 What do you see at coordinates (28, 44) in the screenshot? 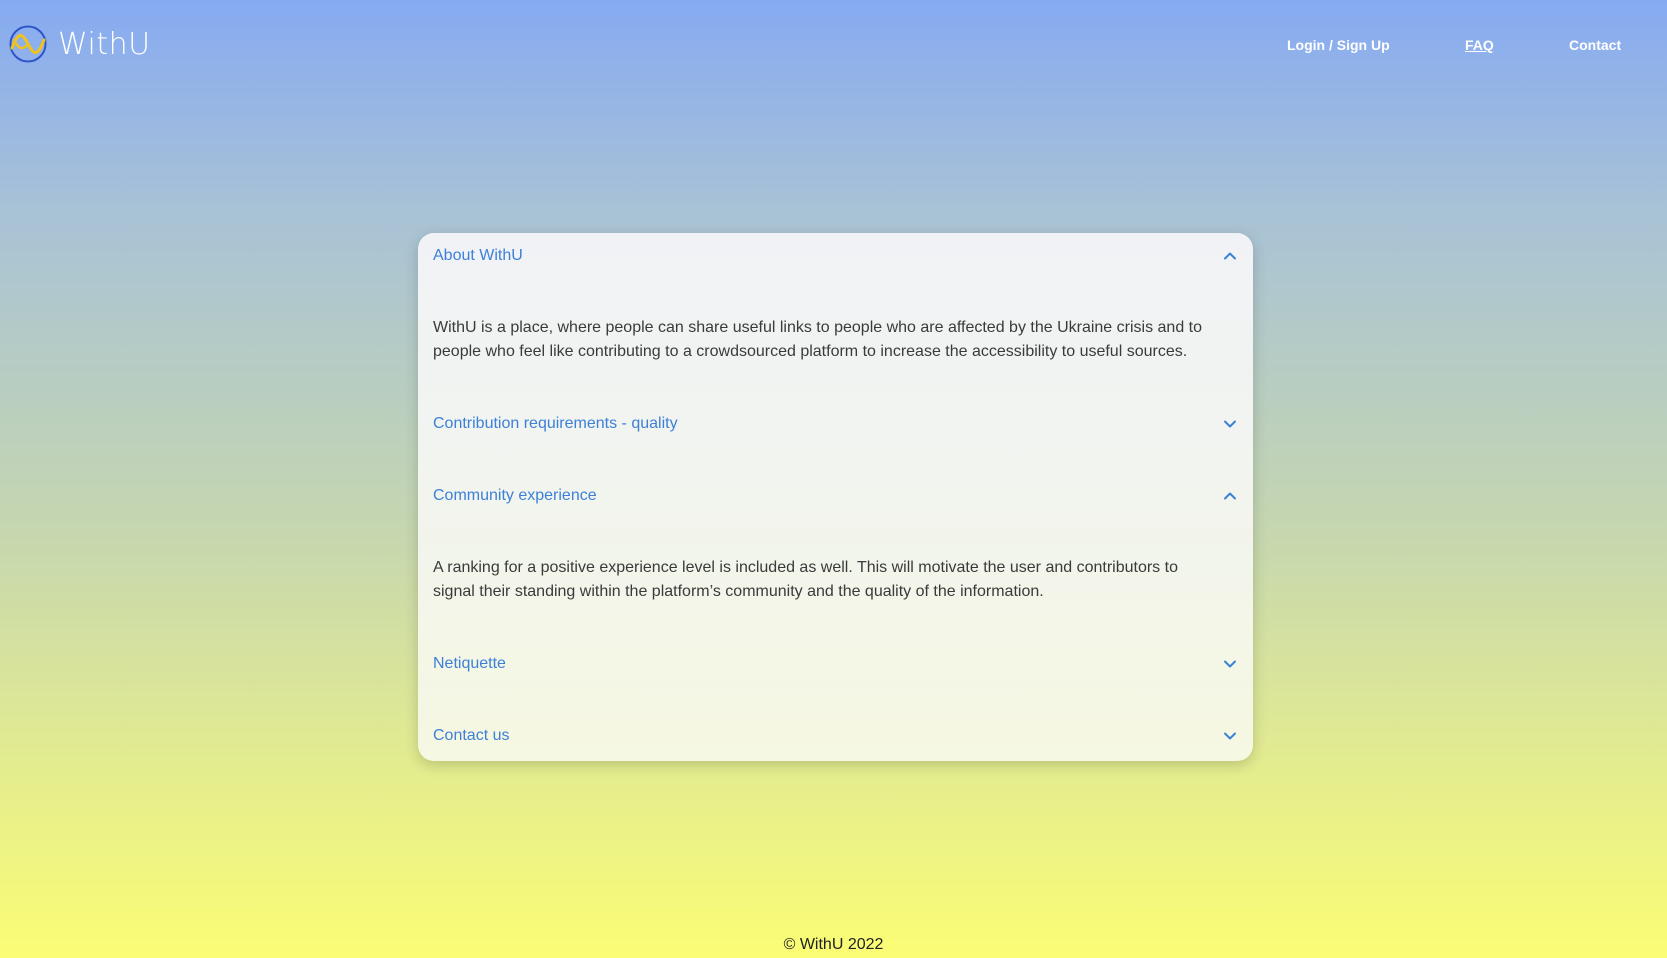
I see `withu-logo-icon` at bounding box center [28, 44].